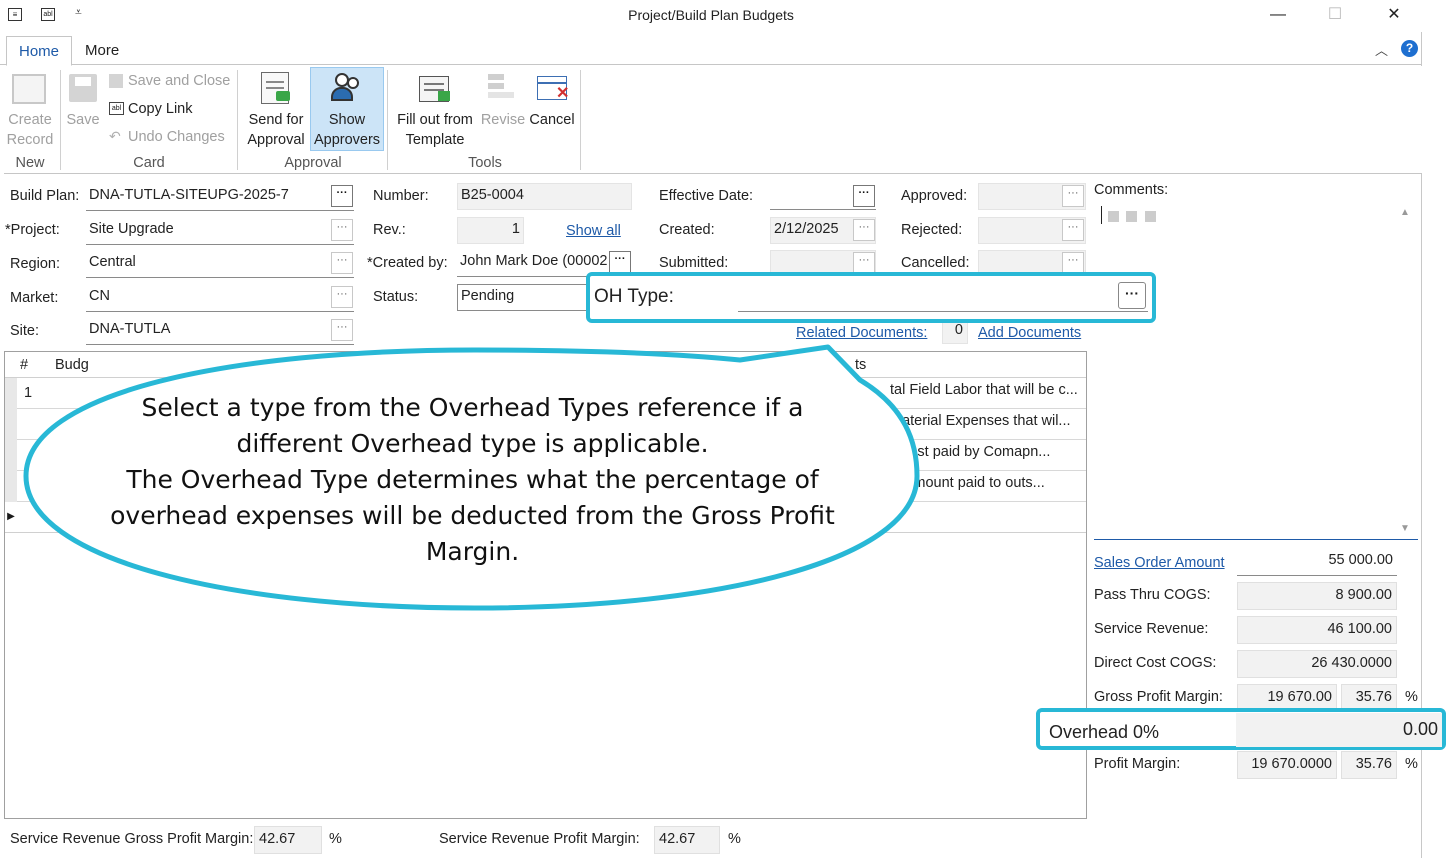 Image resolution: width=1447 pixels, height=858 pixels. I want to click on close-button: ✕, so click(1394, 16).